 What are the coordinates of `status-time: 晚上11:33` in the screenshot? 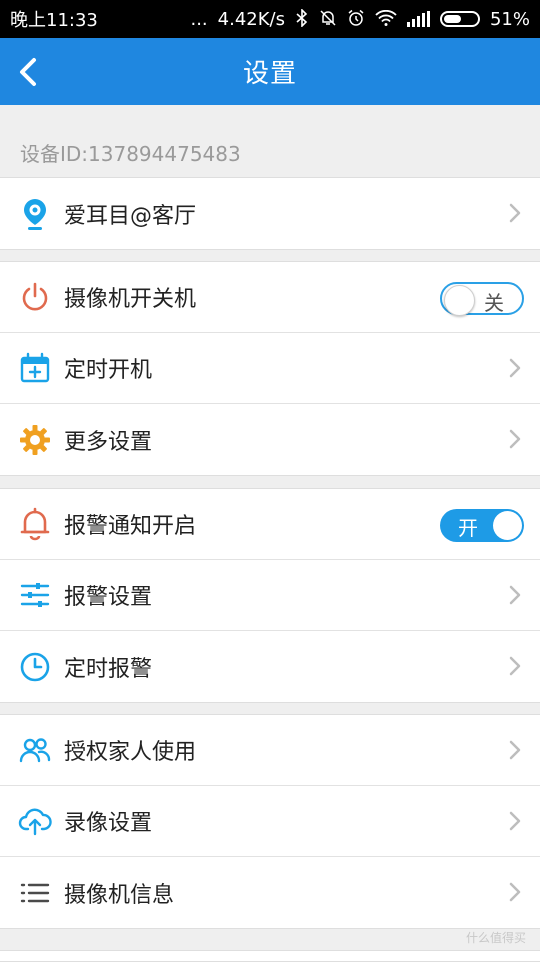 It's located at (54, 20).